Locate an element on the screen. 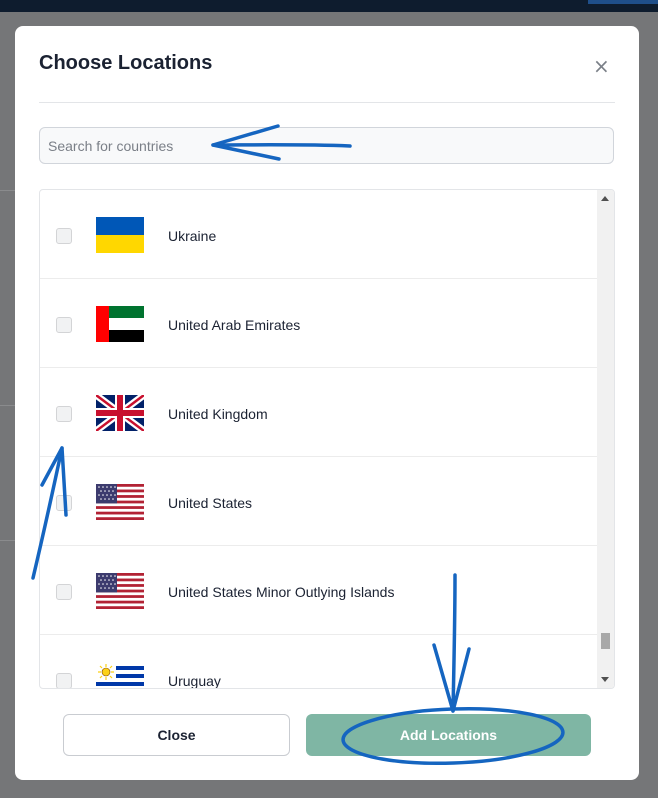  uk-flag-icon is located at coordinates (120, 413).